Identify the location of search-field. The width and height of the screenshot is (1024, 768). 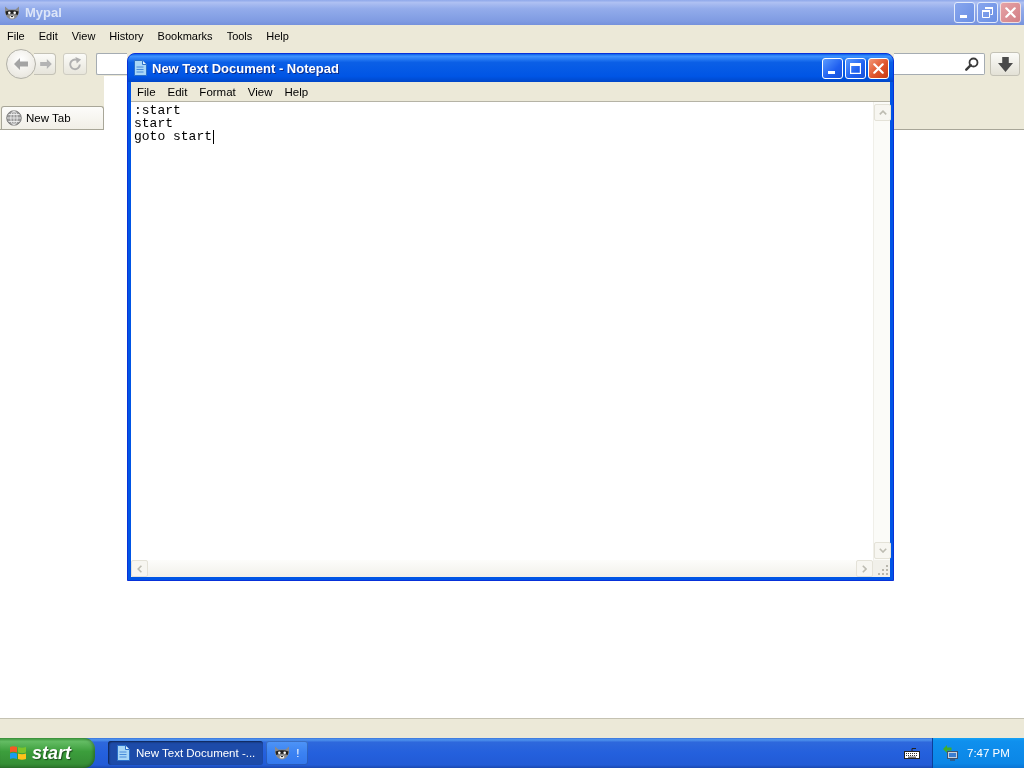
(939, 64).